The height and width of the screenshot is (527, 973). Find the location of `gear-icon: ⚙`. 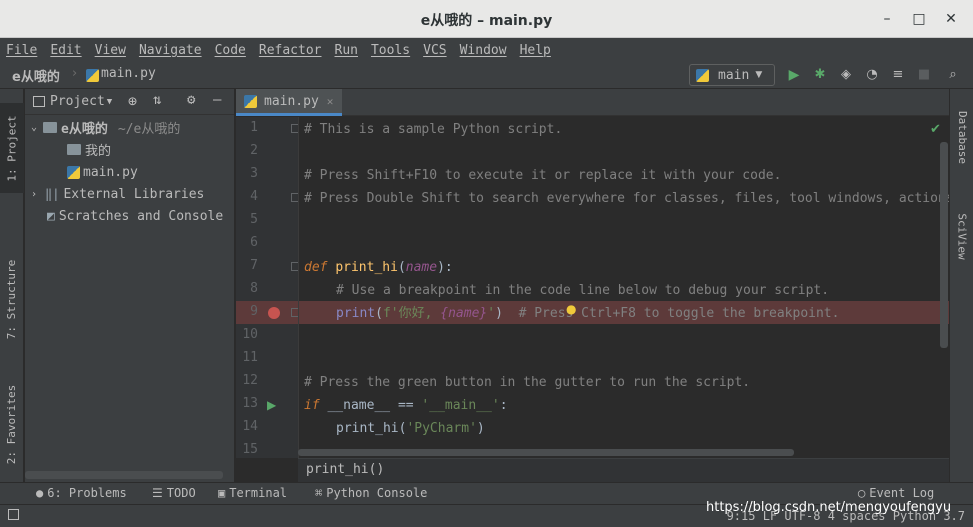

gear-icon: ⚙ is located at coordinates (191, 100).